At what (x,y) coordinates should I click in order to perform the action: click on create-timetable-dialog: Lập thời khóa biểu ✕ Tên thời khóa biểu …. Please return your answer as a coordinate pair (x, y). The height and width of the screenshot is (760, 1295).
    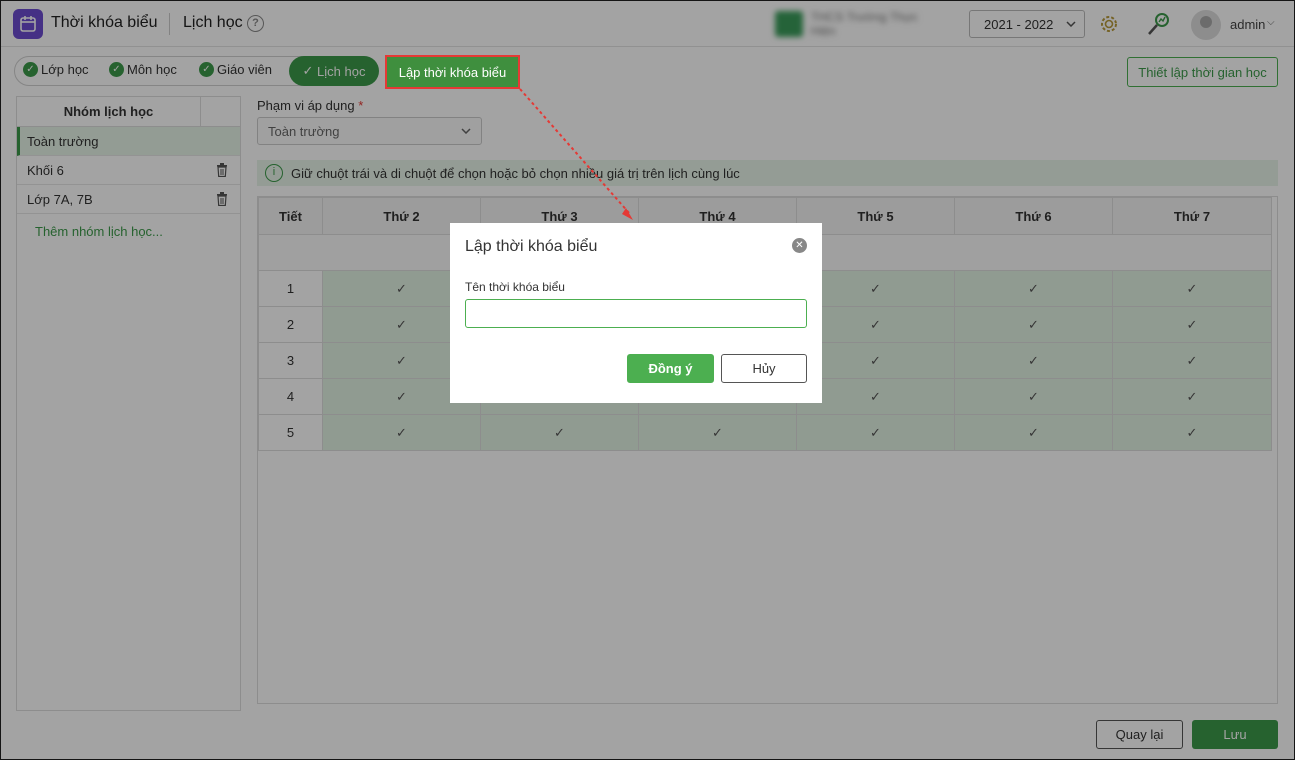
    Looking at the image, I should click on (636, 313).